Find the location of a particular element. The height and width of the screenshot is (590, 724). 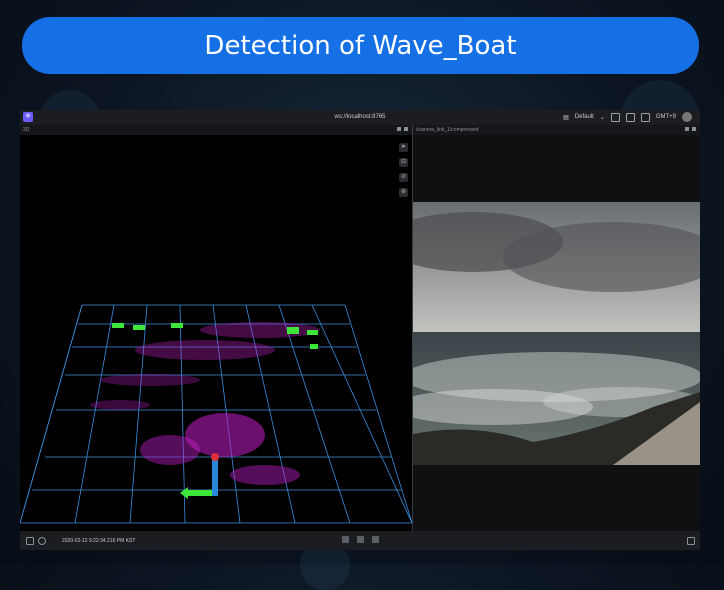

settings-icon is located at coordinates (691, 541).